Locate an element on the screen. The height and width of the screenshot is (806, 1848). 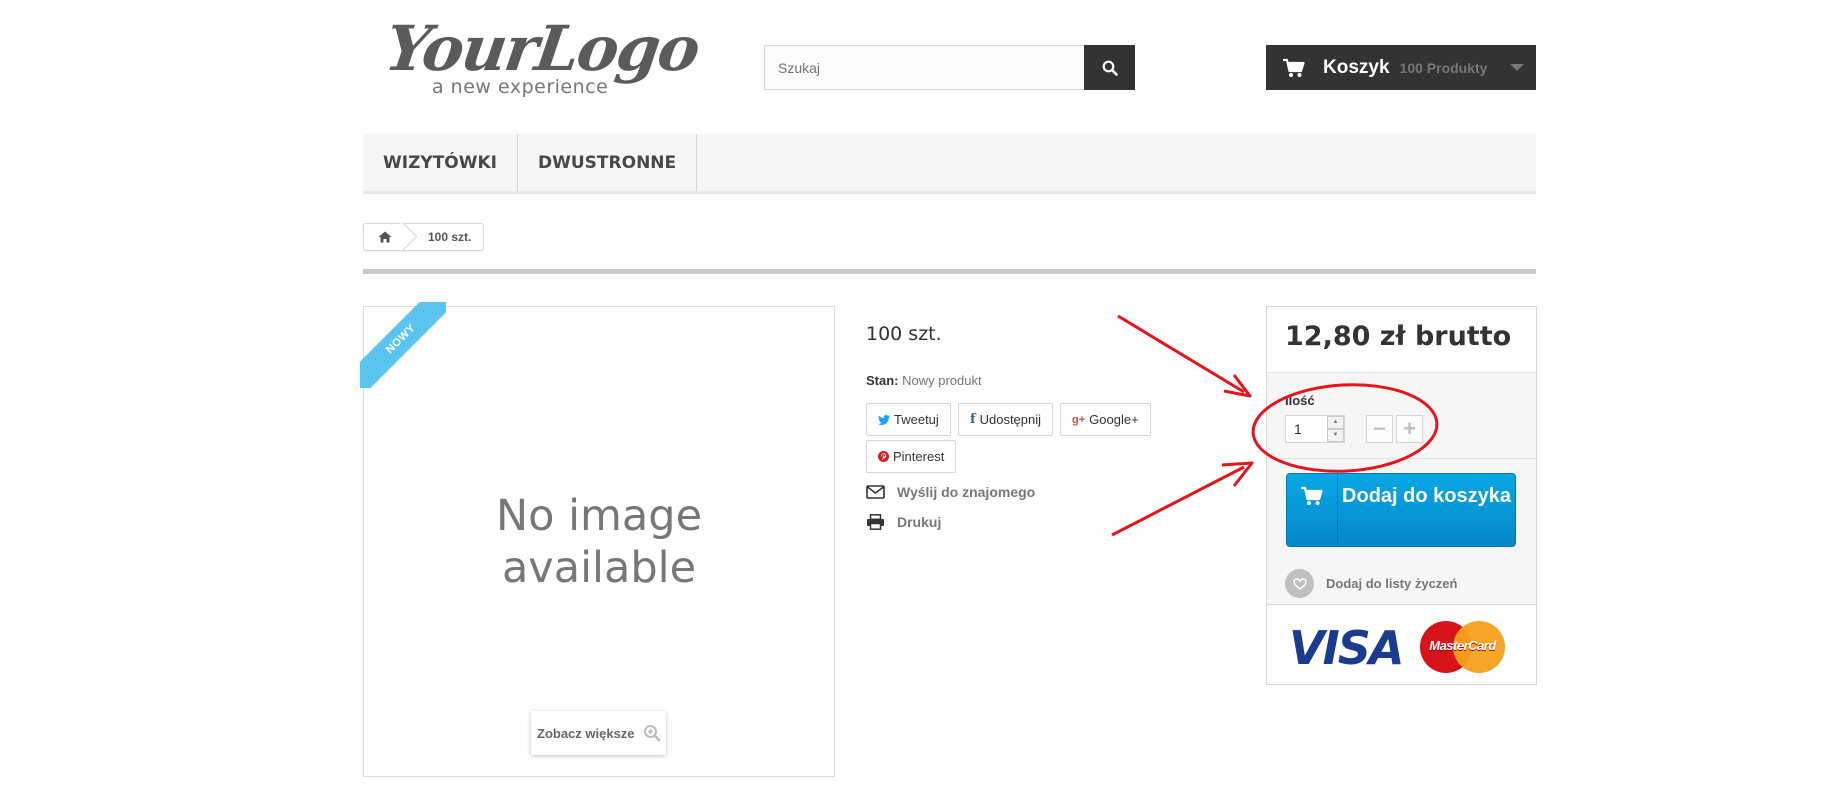
main-menu: WIZYTÓWKI DWUSTRONNE is located at coordinates (949, 164).